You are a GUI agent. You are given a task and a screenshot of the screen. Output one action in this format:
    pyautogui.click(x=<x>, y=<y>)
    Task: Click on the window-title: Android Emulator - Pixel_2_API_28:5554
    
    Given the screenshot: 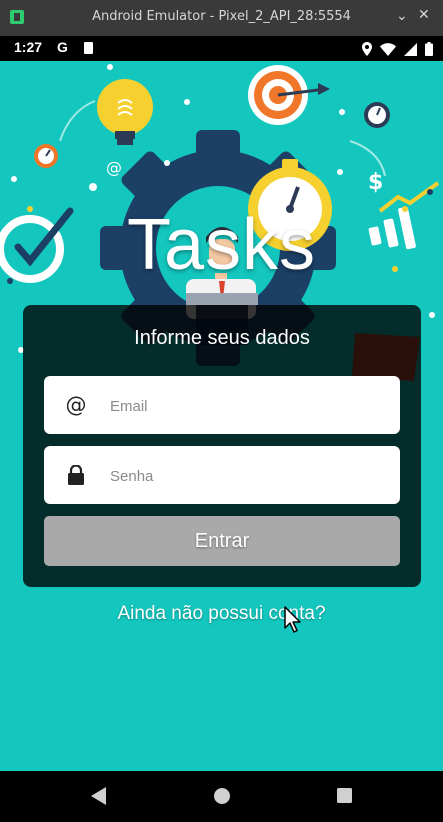 What is the action you would take?
    pyautogui.click(x=221, y=16)
    